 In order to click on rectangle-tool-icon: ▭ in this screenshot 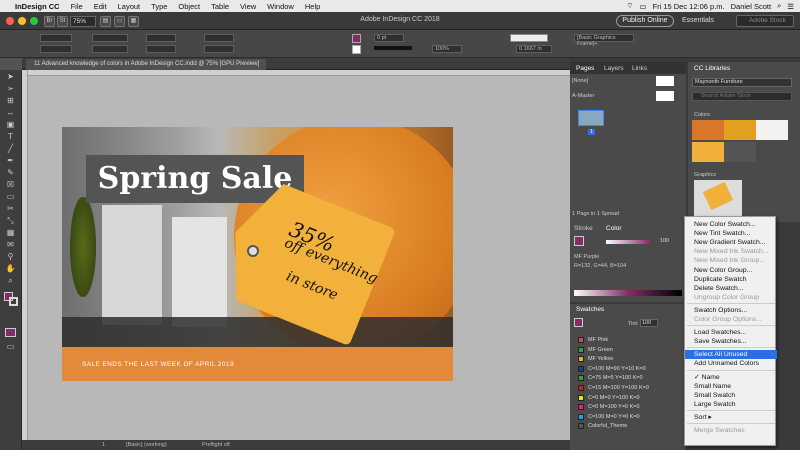, I will do `click(10, 197)`.